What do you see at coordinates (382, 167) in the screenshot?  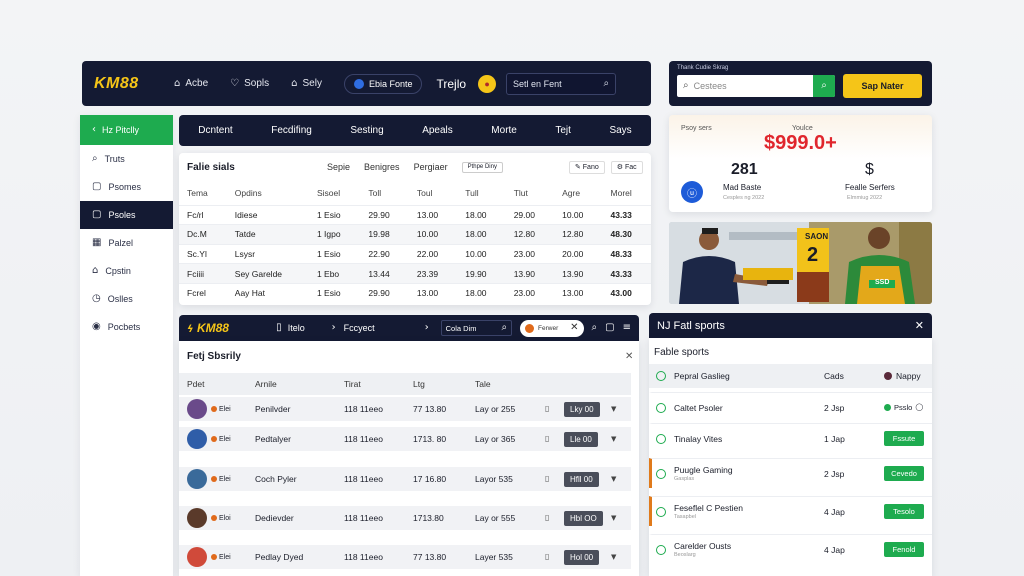 I see `filter-benigres: Benigres` at bounding box center [382, 167].